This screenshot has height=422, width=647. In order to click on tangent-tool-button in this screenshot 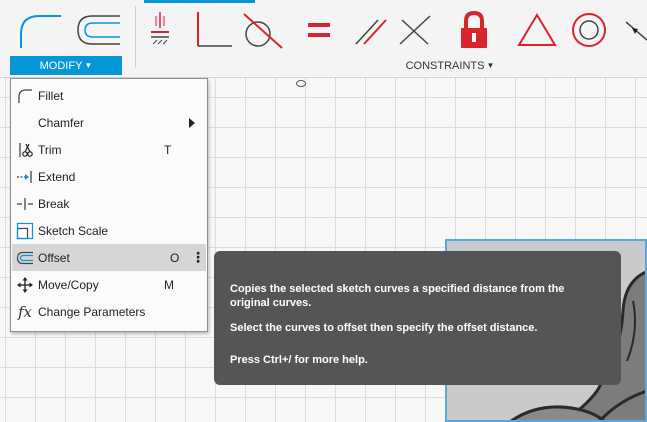, I will do `click(263, 30)`.